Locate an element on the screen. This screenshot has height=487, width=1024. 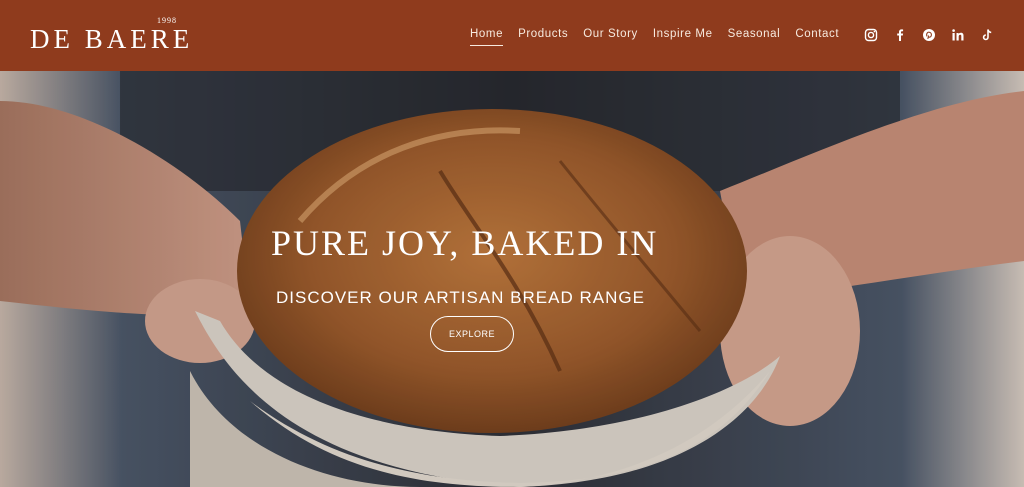
hero-subtitle: DISCOVER OUR ARTISAN BREAD RANGE is located at coordinates (460, 297).